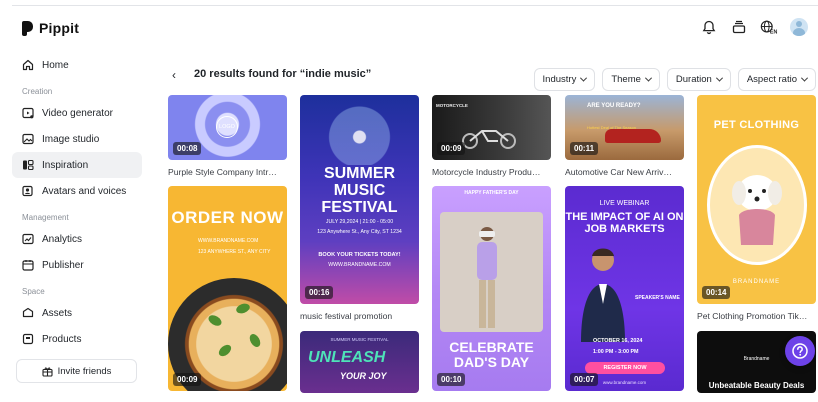 Image resolution: width=818 pixels, height=402 pixels. I want to click on dog-image, so click(757, 210).